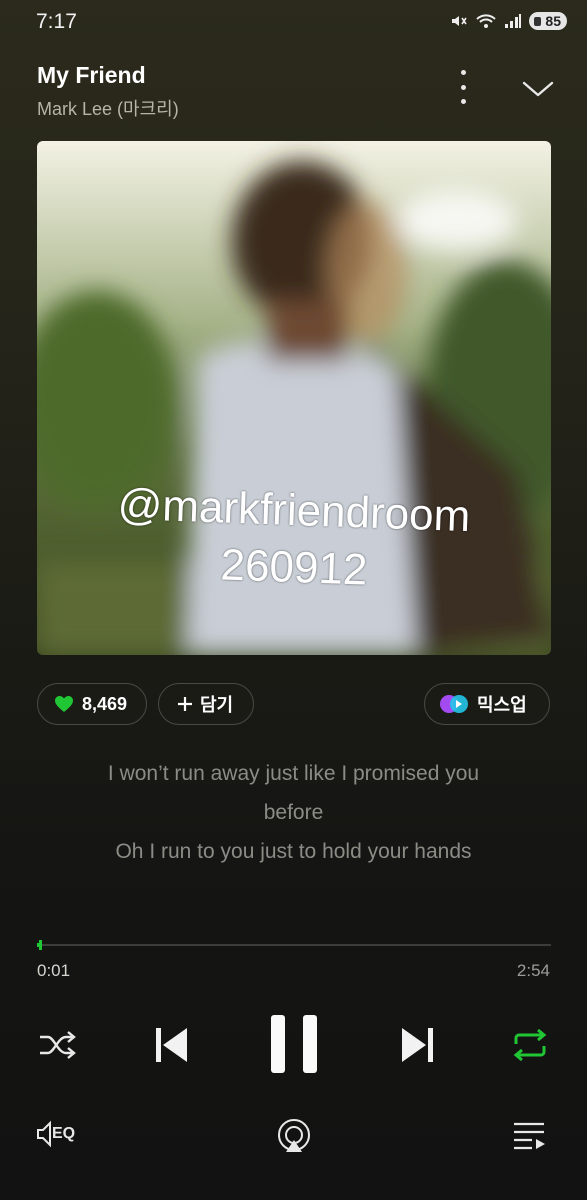 This screenshot has height=1200, width=587. What do you see at coordinates (538, 88) in the screenshot?
I see `chevron-down-icon` at bounding box center [538, 88].